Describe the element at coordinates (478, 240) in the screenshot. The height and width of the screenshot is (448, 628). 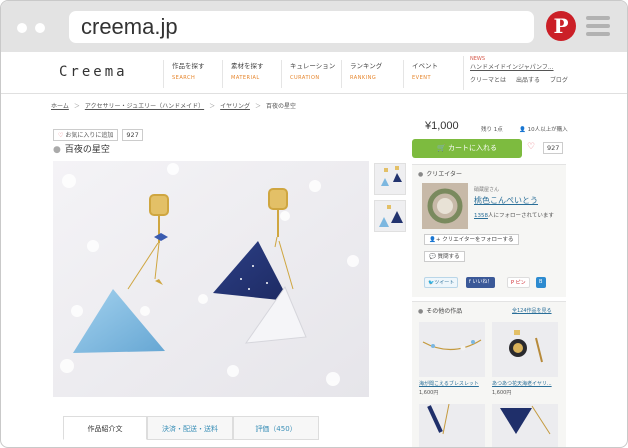
I see `follow-label: クリエイターをフォローする` at that location.